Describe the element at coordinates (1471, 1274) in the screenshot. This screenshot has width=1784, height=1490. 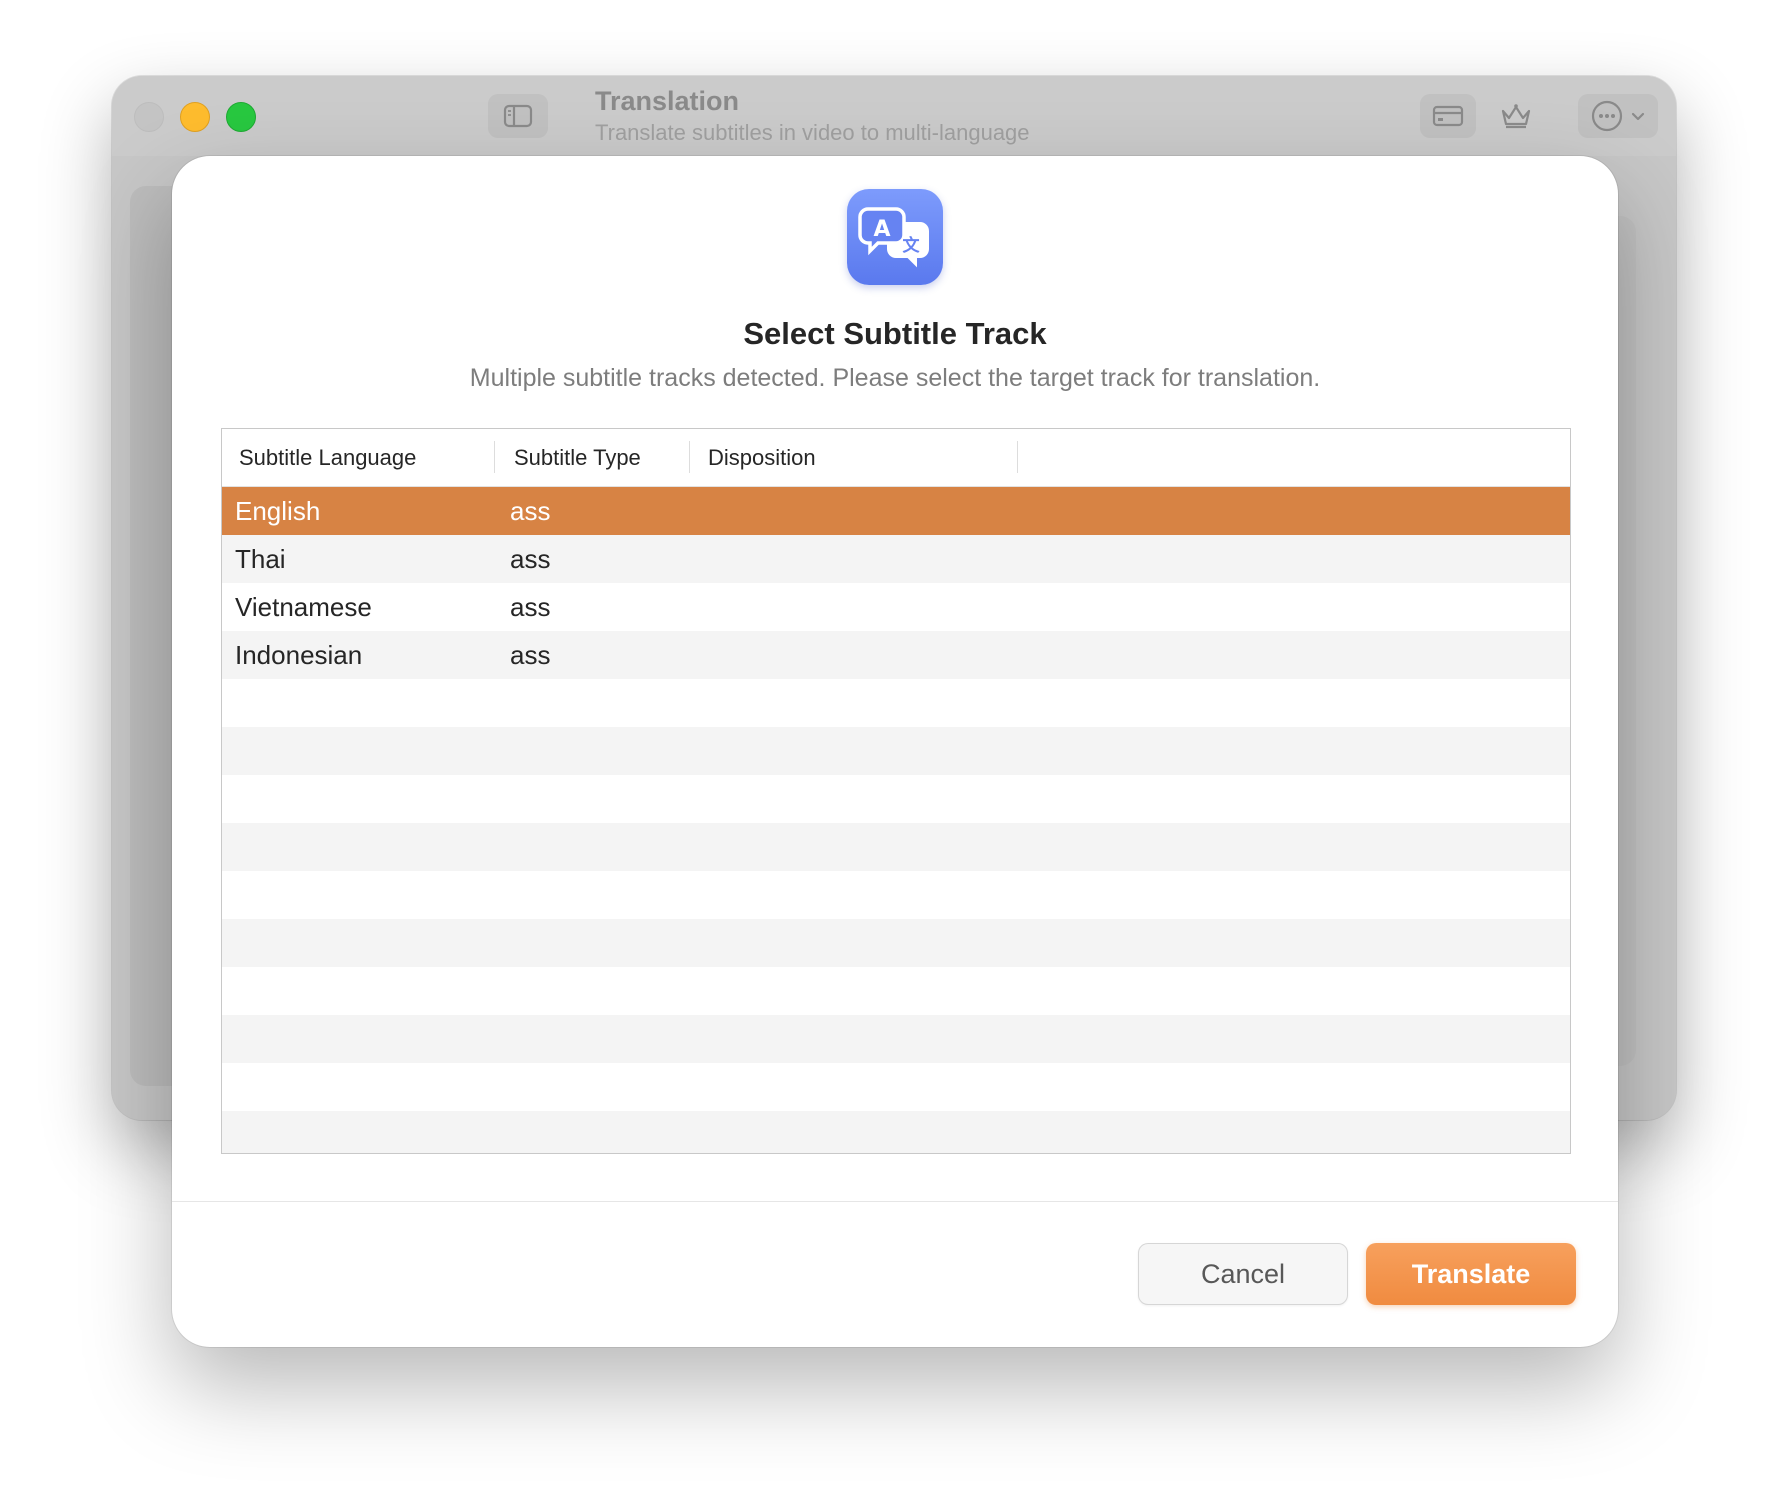
I see `translate-button: Translate` at that location.